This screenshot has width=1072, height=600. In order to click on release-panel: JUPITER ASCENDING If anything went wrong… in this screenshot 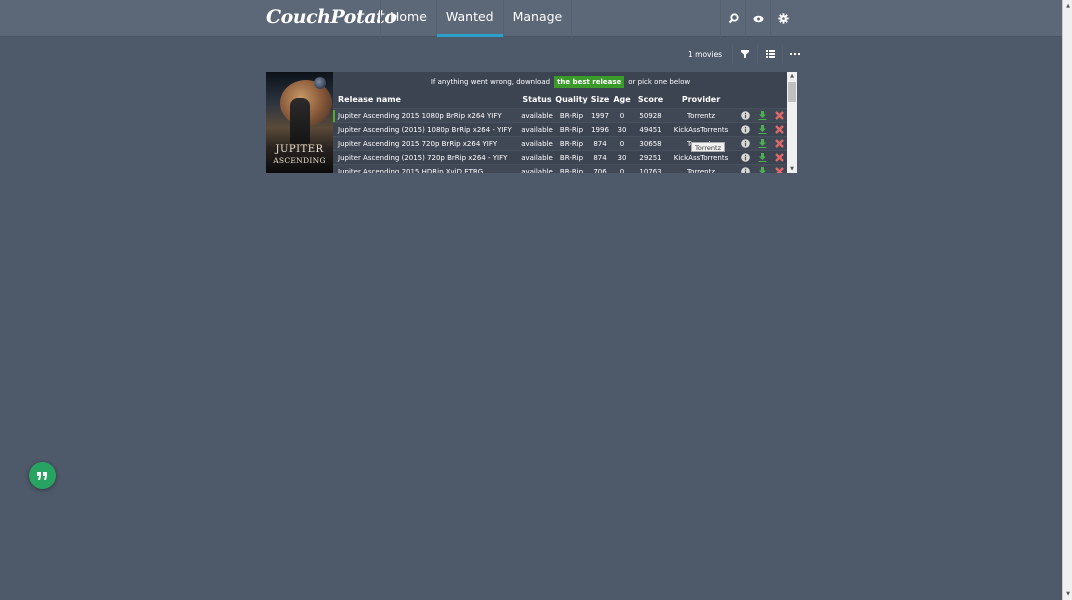, I will do `click(531, 122)`.